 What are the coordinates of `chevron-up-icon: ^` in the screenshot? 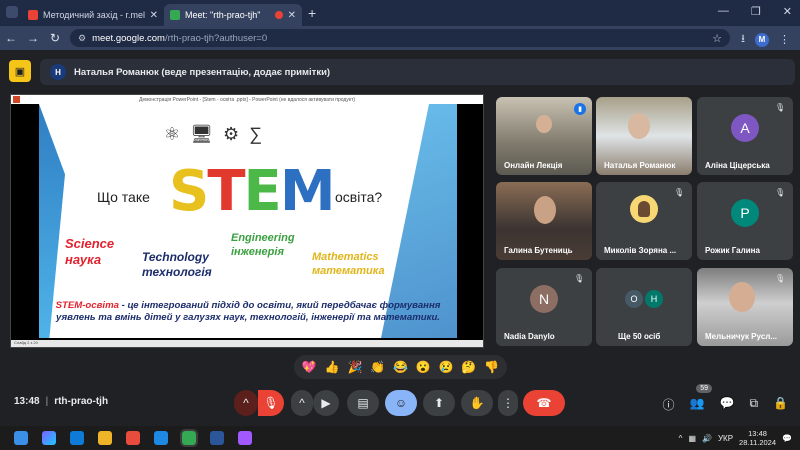 It's located at (302, 403).